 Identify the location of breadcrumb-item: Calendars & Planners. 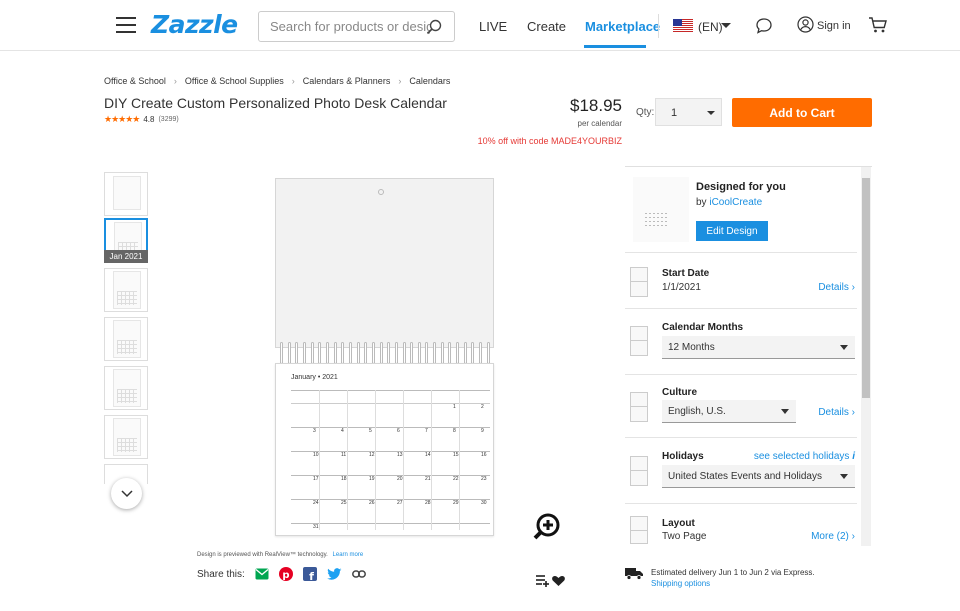
(347, 81).